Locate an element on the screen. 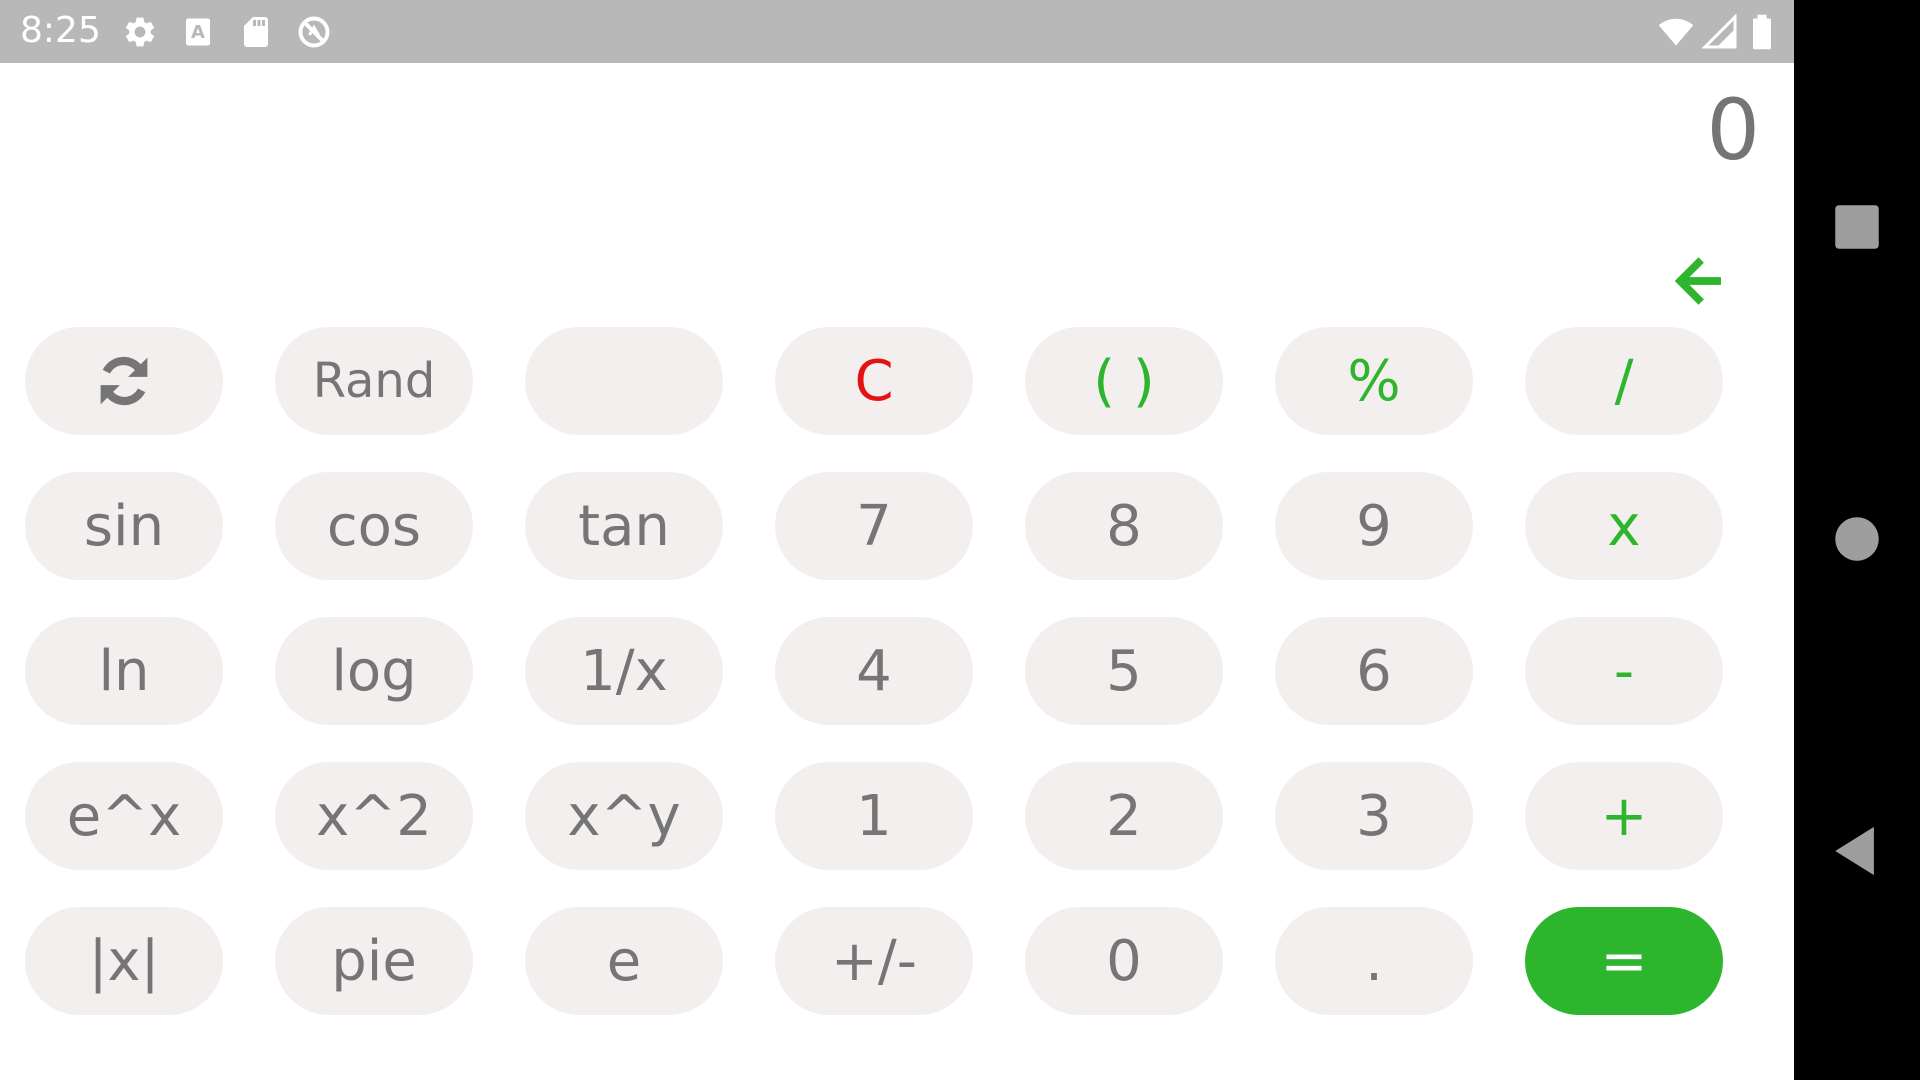  status-bar: 8:25 A is located at coordinates (897, 31).